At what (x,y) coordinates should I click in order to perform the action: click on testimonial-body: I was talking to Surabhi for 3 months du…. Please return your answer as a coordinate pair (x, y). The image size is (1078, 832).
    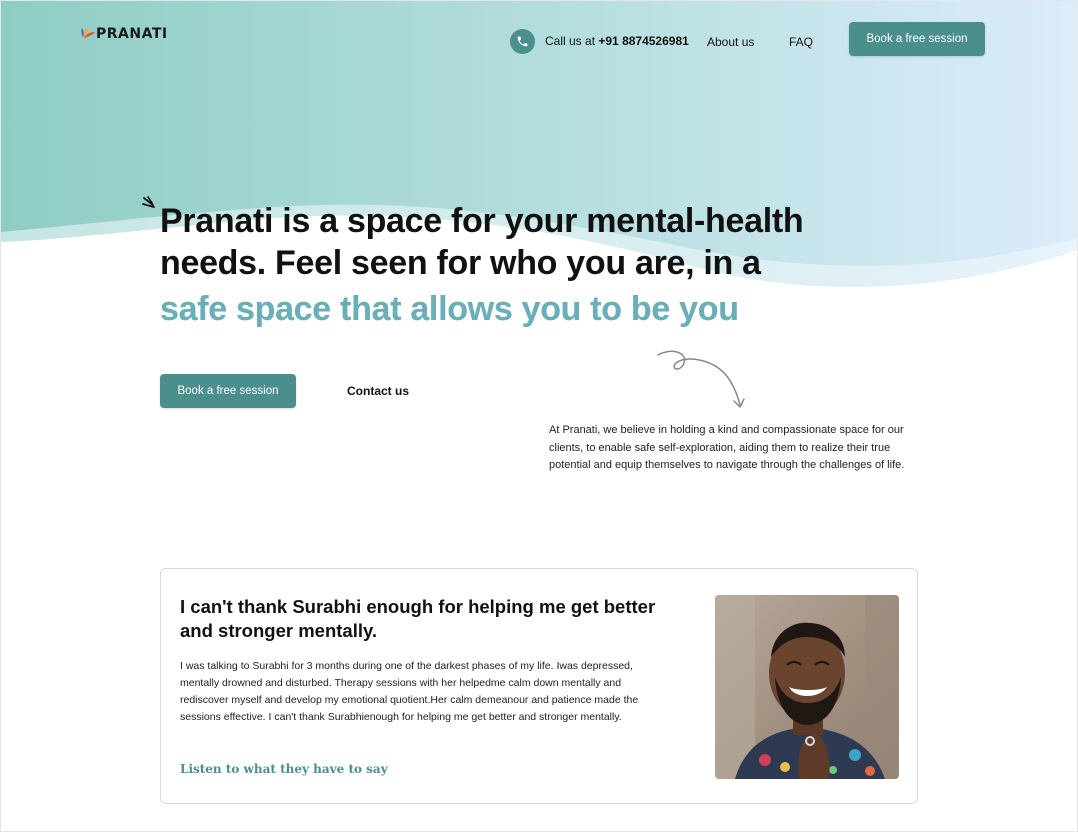
    Looking at the image, I should click on (409, 691).